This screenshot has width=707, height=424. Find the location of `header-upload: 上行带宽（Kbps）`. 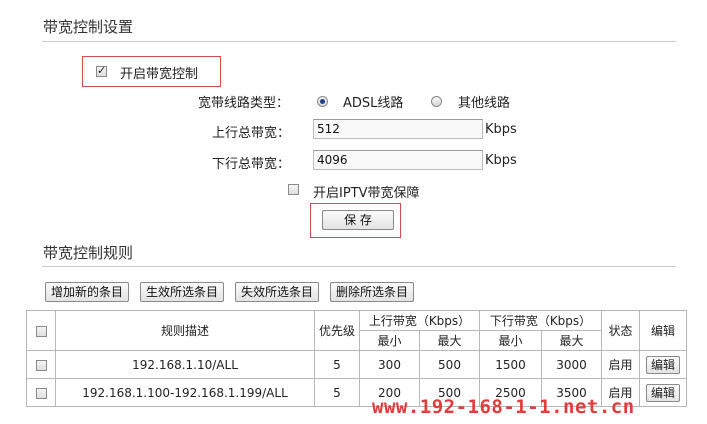

header-upload: 上行带宽（Kbps） is located at coordinates (419, 320).